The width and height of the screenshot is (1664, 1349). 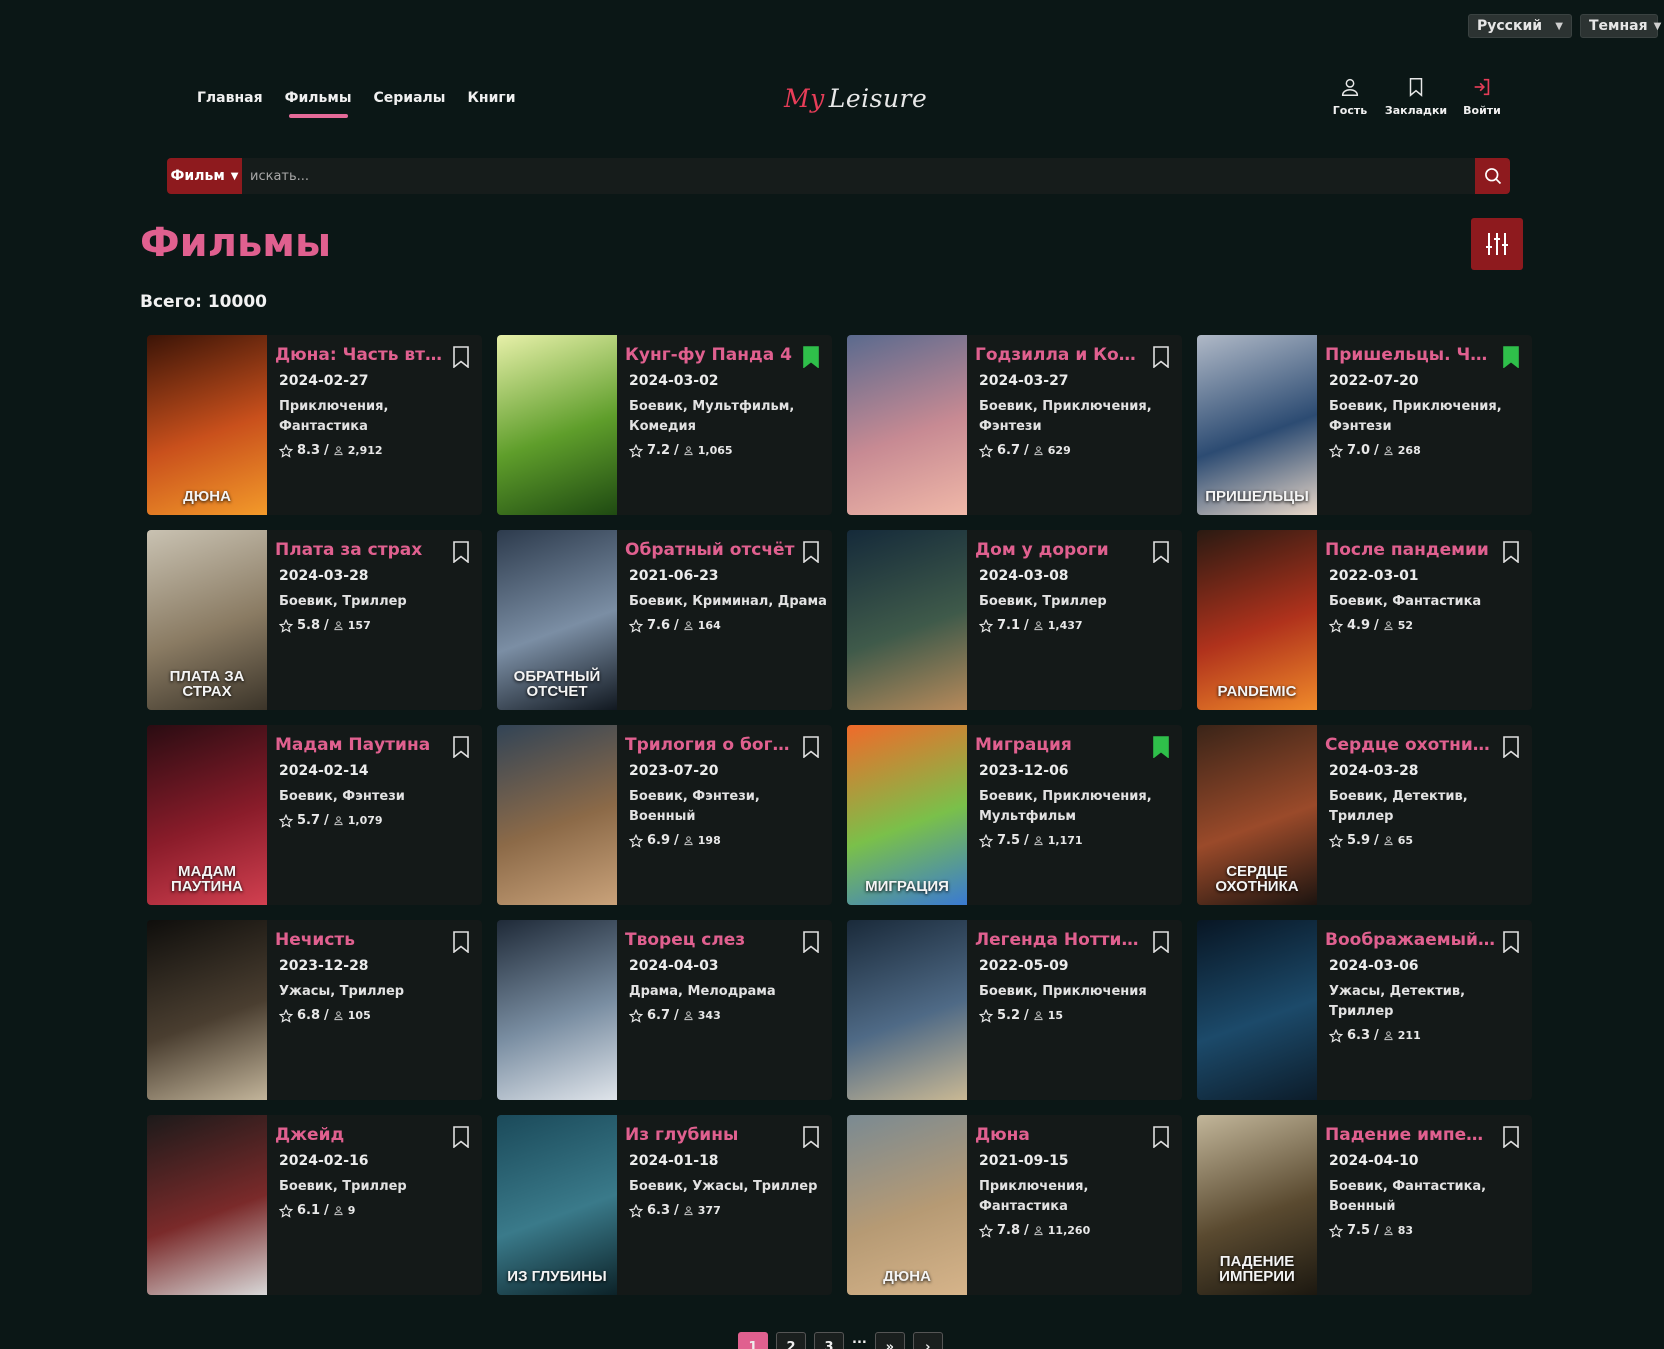 I want to click on page-1: 1, so click(x=753, y=1340).